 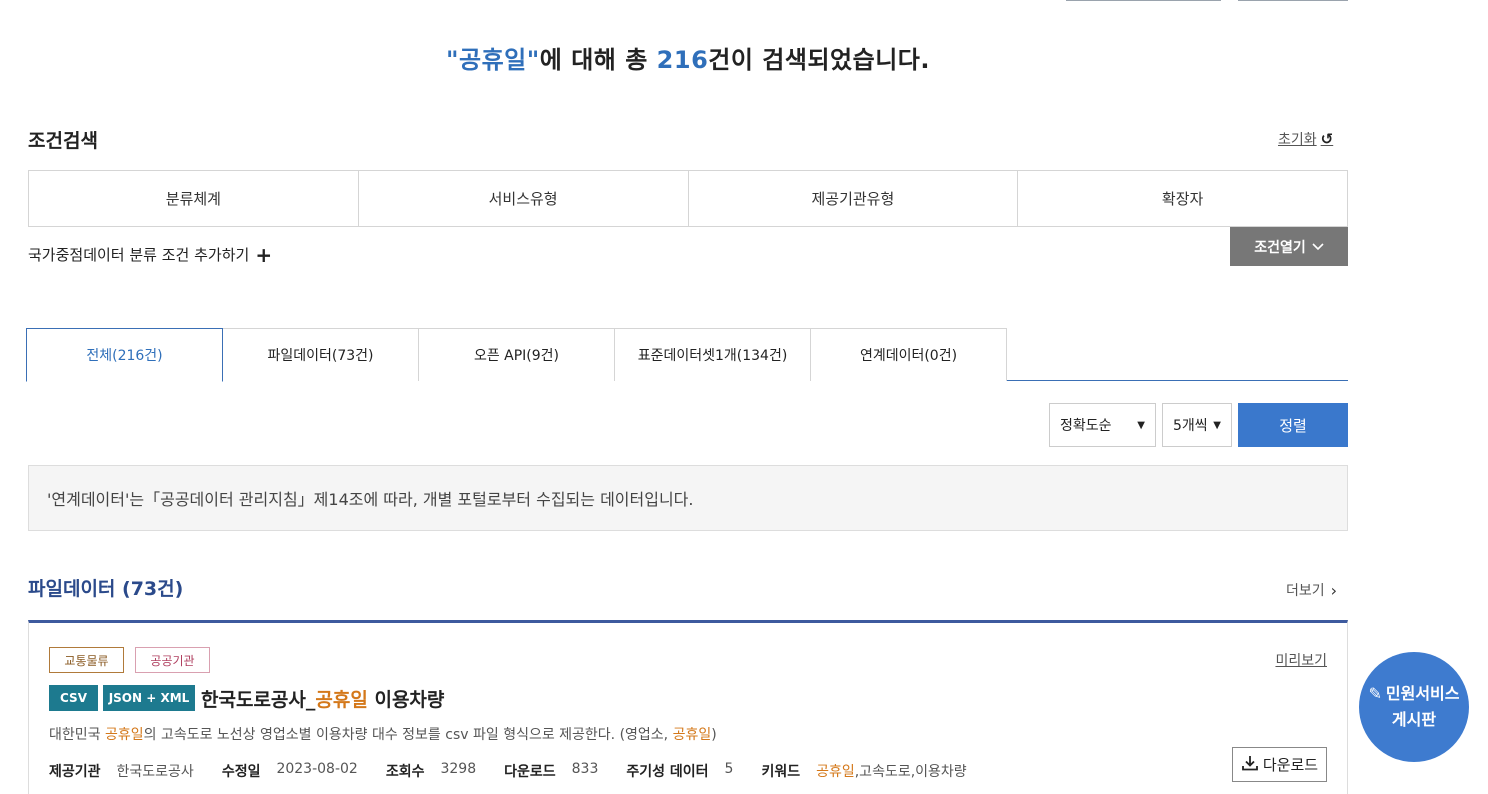 I want to click on meta-keyword-label: 키워드, so click(x=781, y=772).